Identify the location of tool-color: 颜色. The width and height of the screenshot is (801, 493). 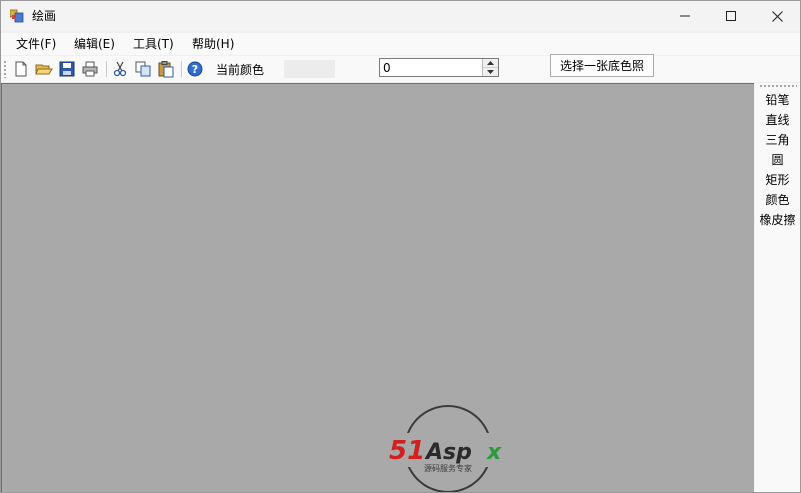
(777, 200).